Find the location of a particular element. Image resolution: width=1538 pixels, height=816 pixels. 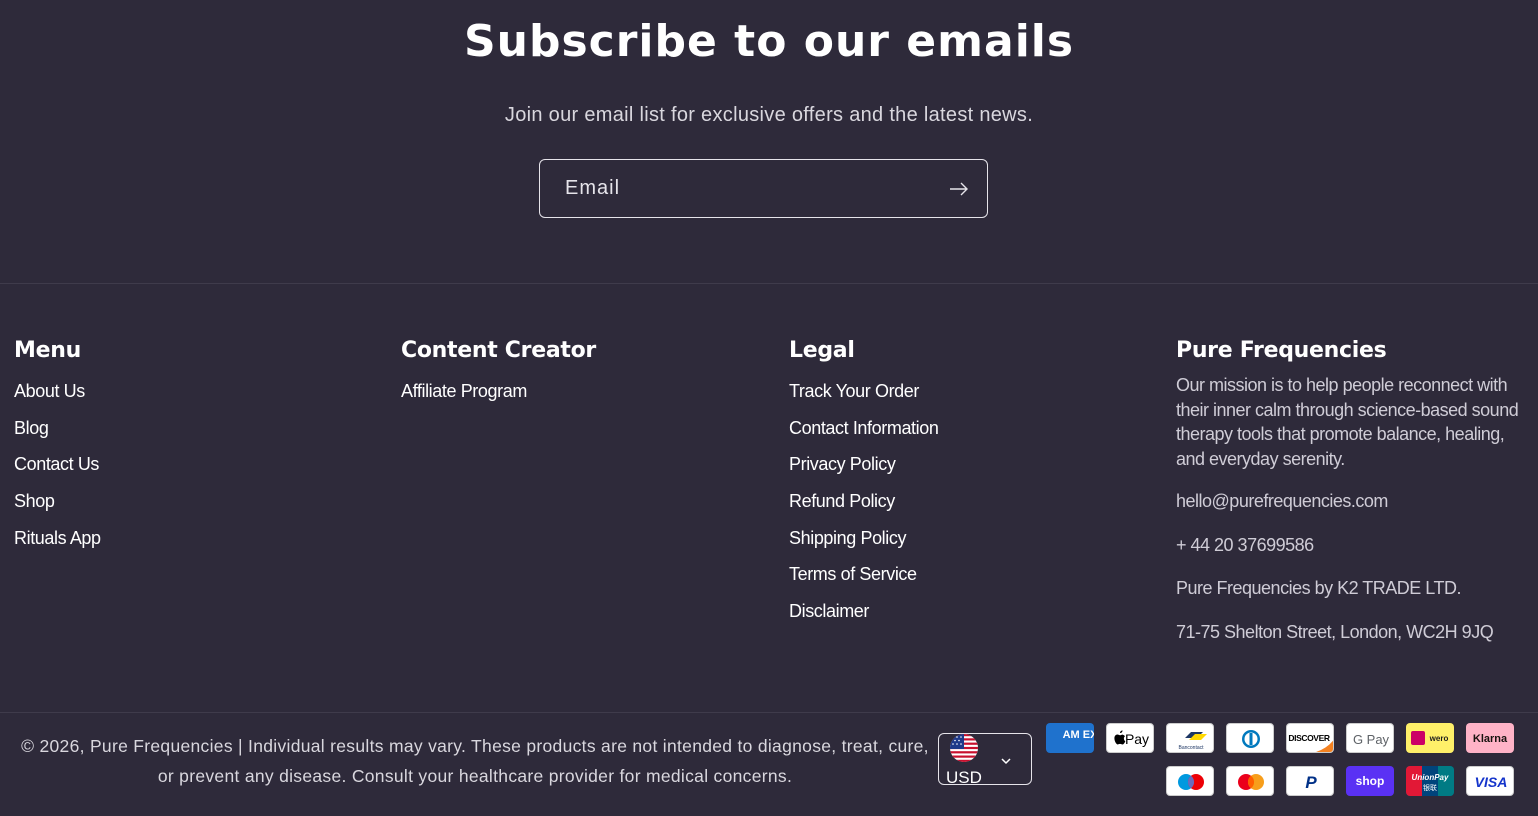

email-form is located at coordinates (763, 188).